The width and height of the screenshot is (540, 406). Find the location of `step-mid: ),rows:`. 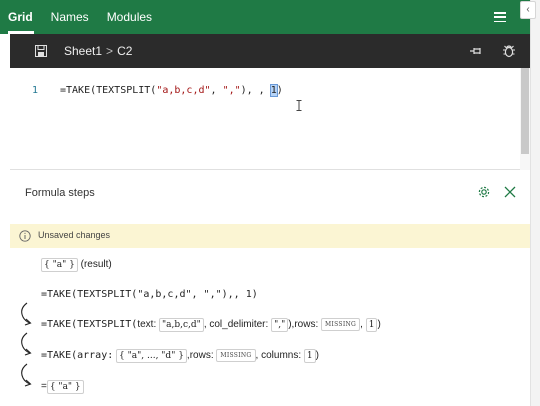

step-mid: ),rows: is located at coordinates (303, 324).